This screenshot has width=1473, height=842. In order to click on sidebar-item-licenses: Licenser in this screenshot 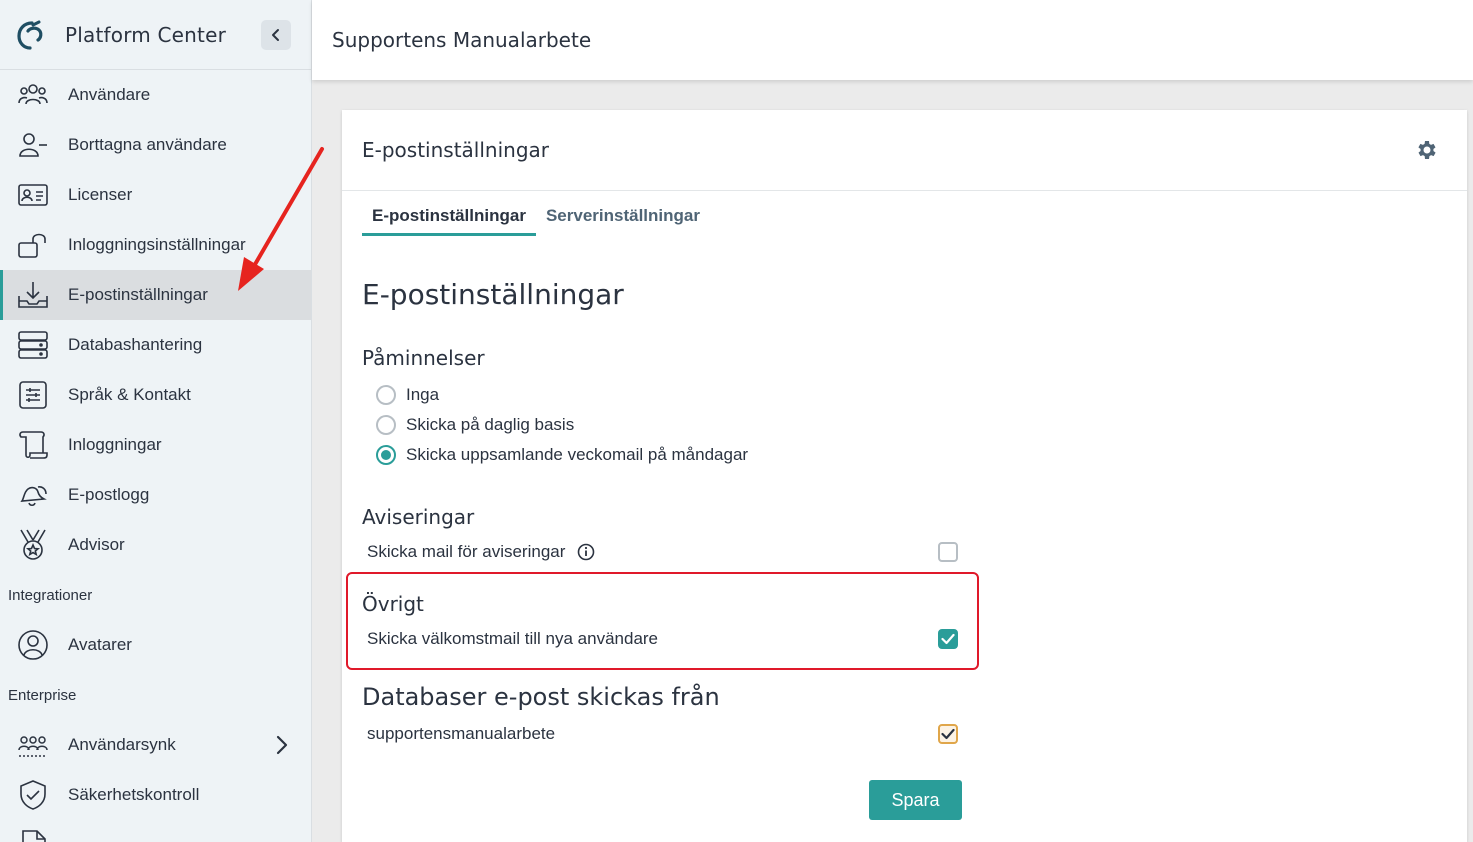, I will do `click(155, 195)`.